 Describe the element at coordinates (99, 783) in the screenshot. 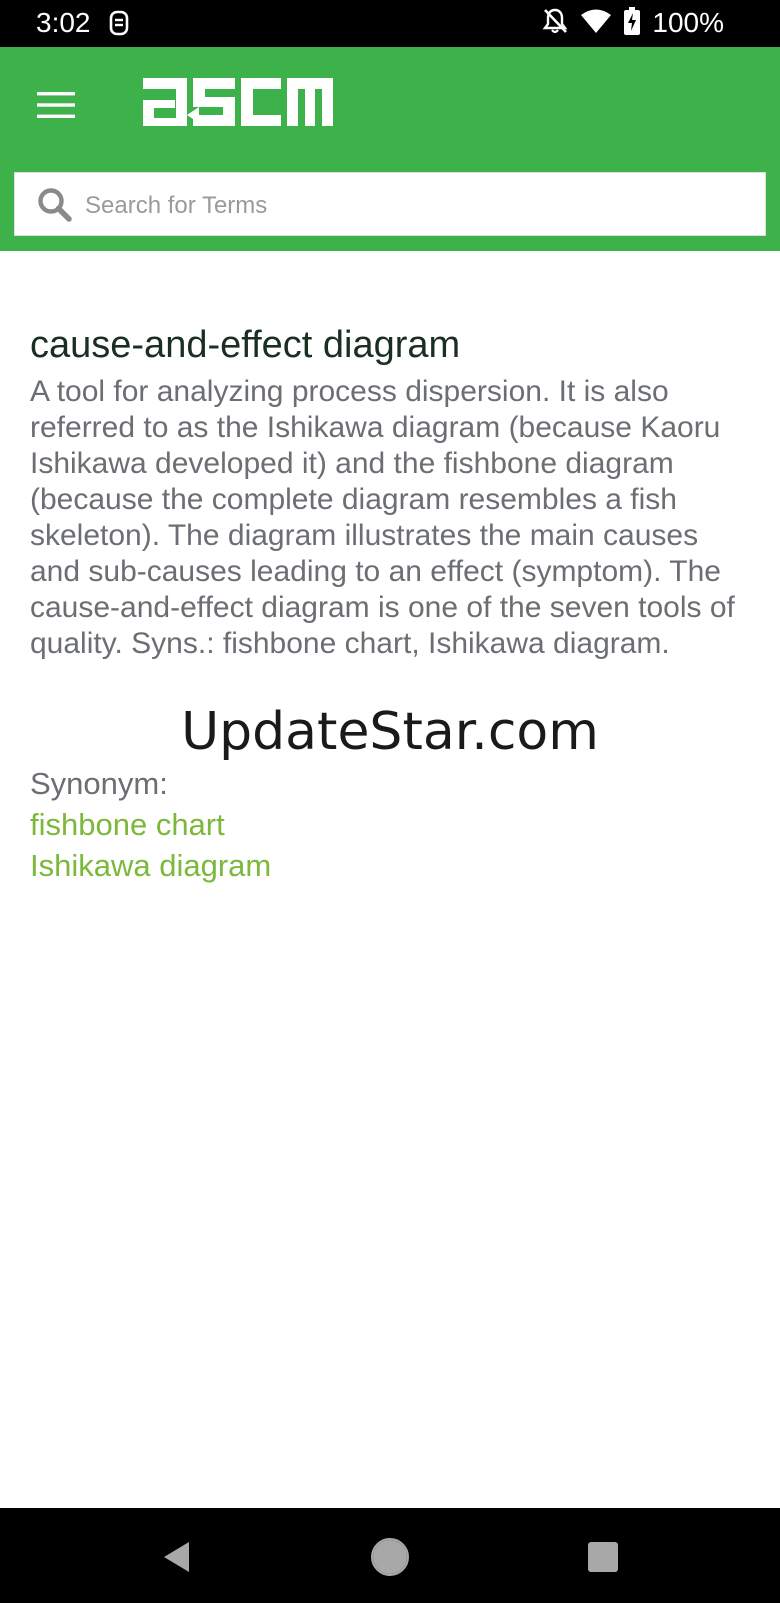

I see `synonym-label: Synonym:` at that location.